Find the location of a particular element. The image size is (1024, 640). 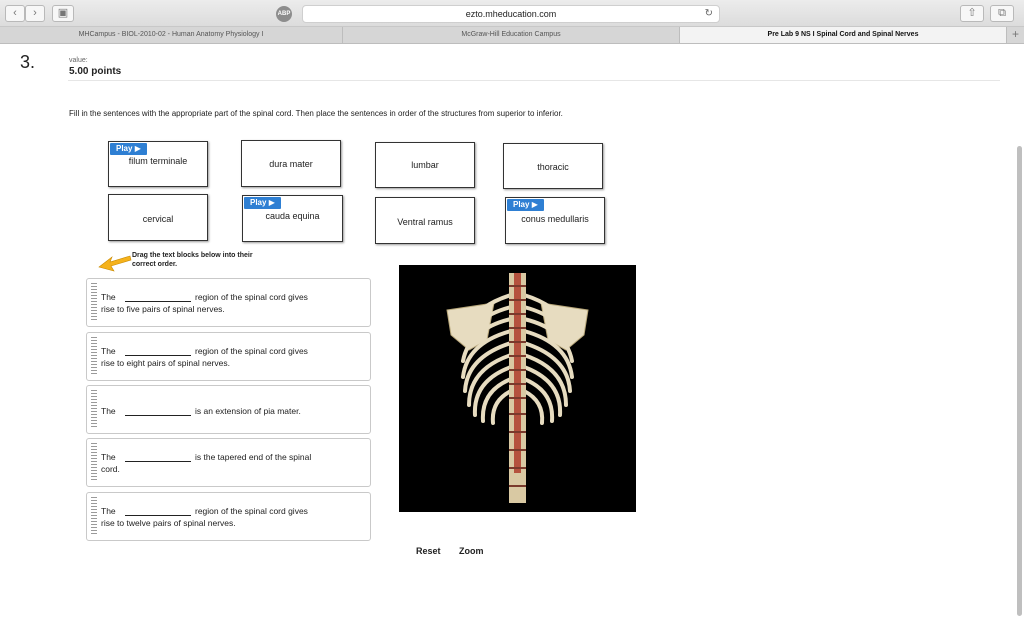

url-text: ezto.mheducation.com is located at coordinates (511, 14).